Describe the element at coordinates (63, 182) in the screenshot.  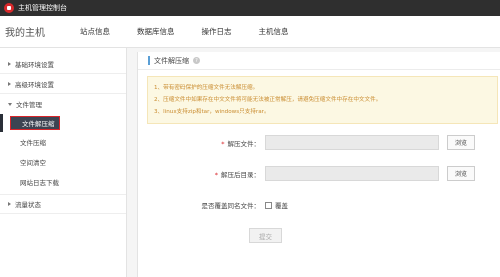
I see `sidebar-item-log-download: 网站日志下载` at that location.